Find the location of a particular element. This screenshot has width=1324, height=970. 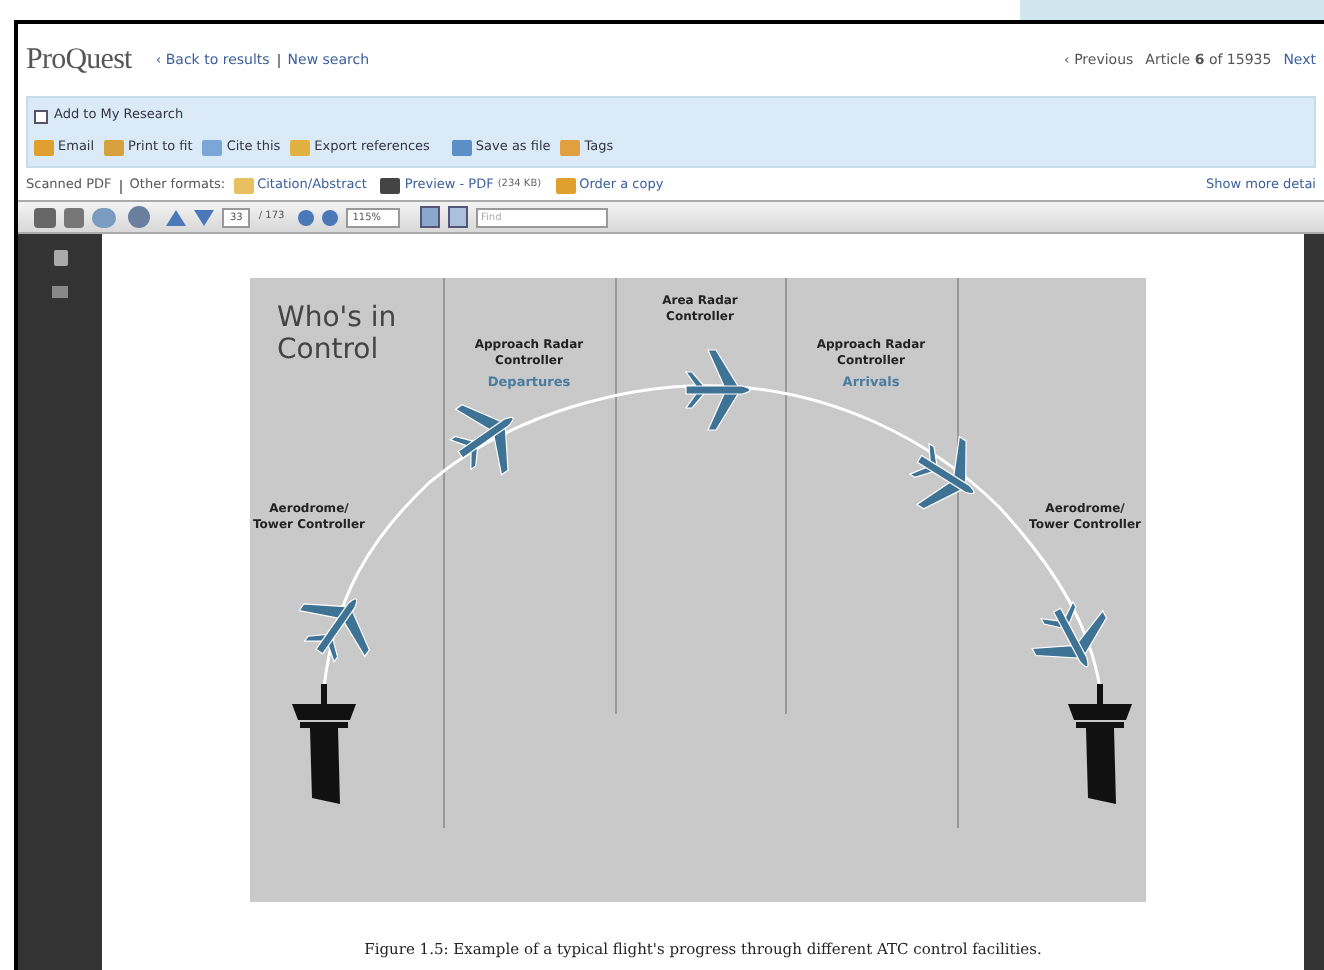

figure-title: Who's in Control is located at coordinates (337, 334).